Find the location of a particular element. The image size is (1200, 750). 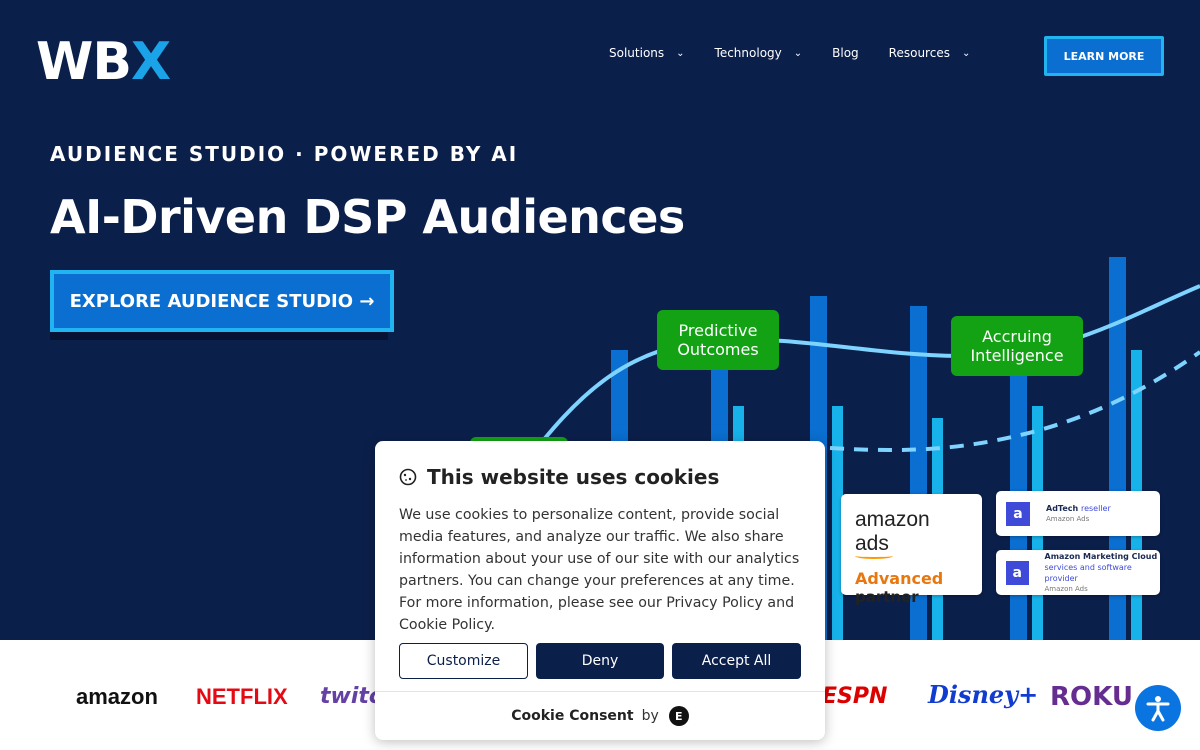

twitch-logo: twitc is located at coordinates (351, 696).